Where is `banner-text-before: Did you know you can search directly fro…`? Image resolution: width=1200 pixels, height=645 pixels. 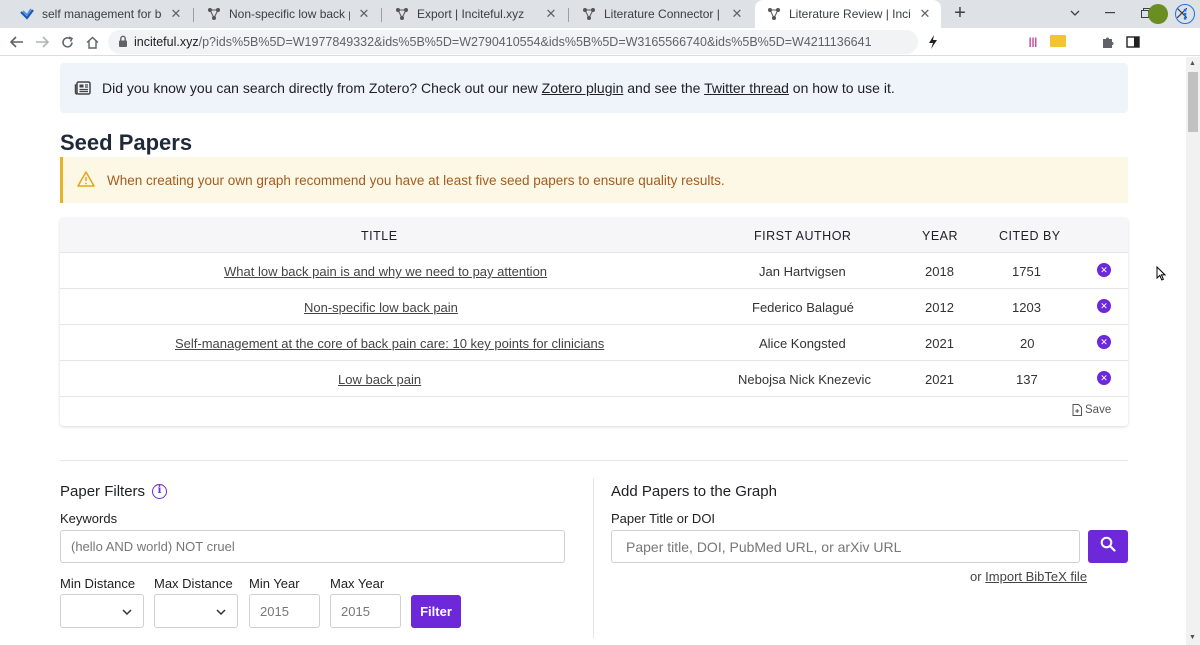
banner-text-before: Did you know you can search directly fro… is located at coordinates (322, 88).